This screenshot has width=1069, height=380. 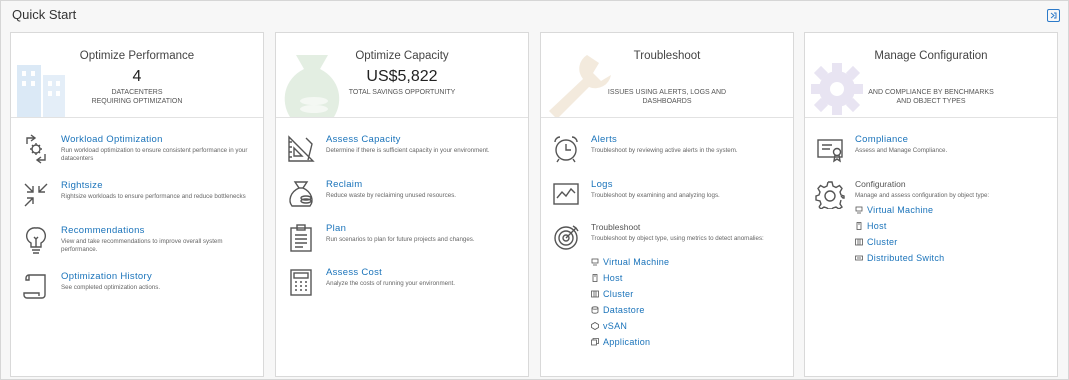 What do you see at coordinates (627, 342) in the screenshot?
I see `link-label: Application` at bounding box center [627, 342].